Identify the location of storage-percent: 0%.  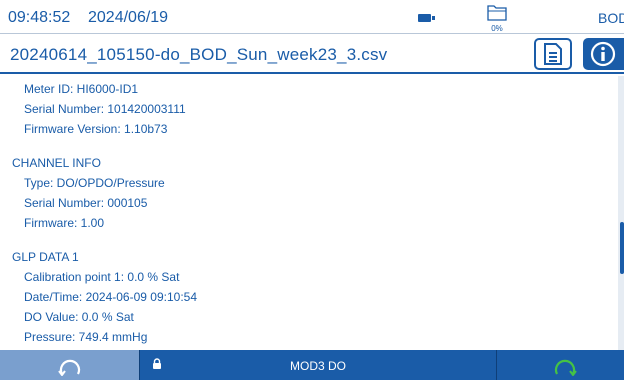
(497, 28).